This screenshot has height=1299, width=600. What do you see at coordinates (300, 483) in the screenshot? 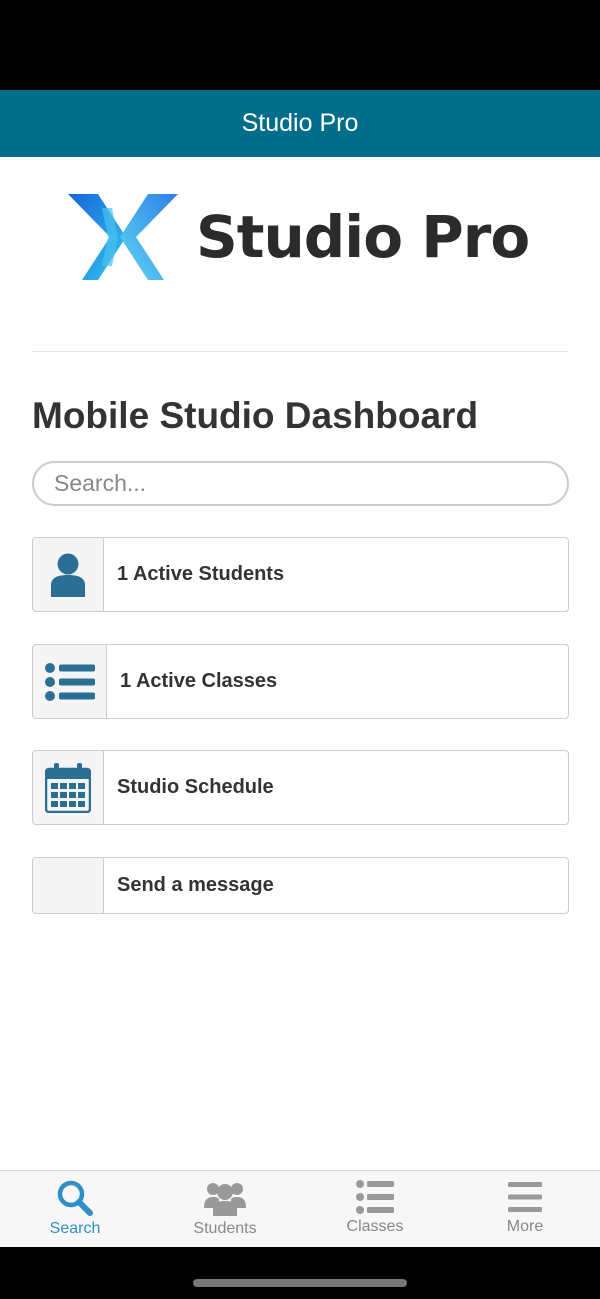
I see `search-input` at bounding box center [300, 483].